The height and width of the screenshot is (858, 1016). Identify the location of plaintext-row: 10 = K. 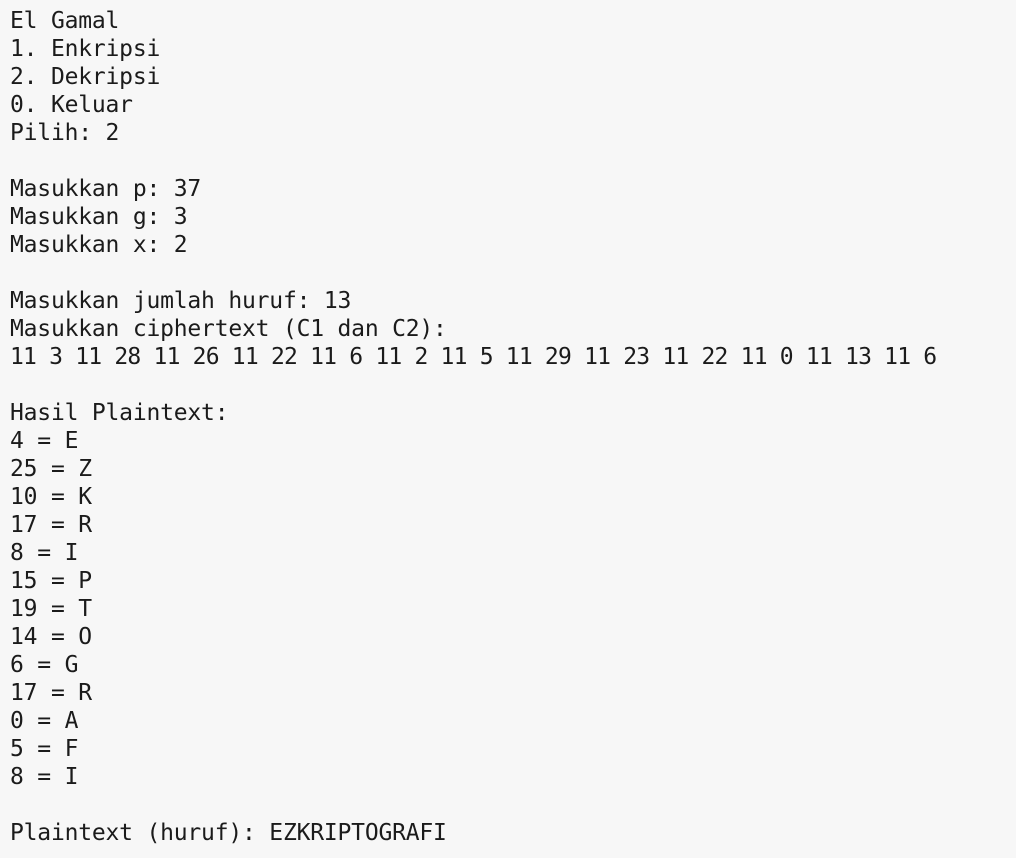
(51, 497).